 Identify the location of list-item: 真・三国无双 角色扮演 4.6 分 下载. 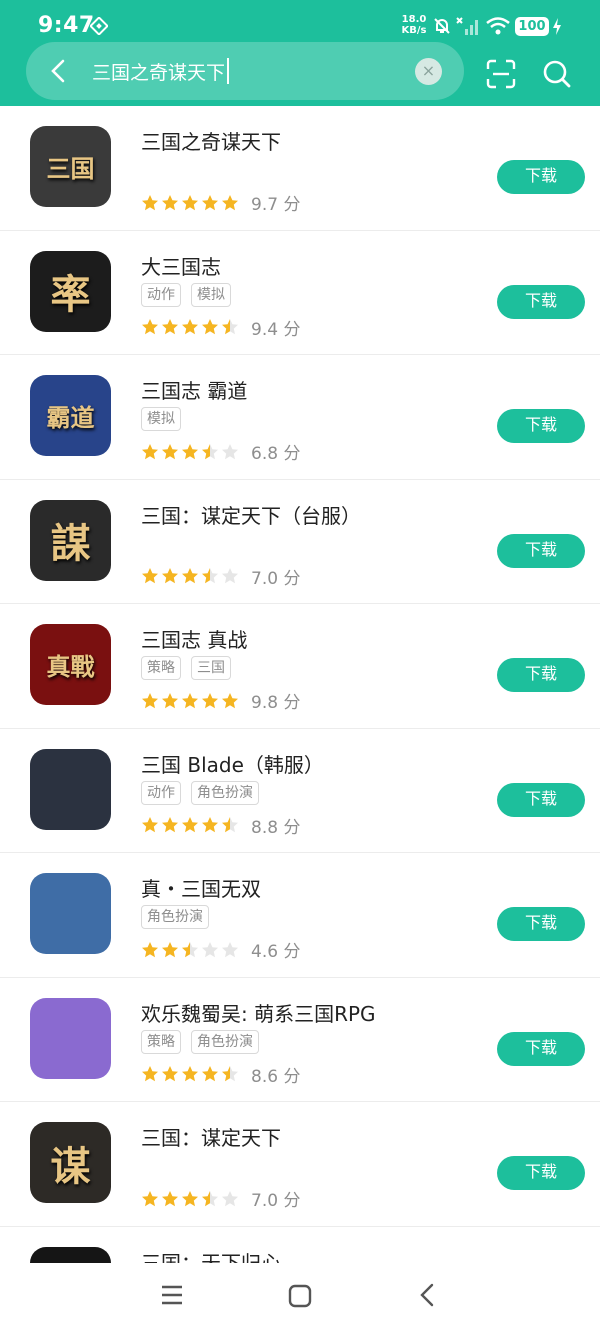
(300, 915).